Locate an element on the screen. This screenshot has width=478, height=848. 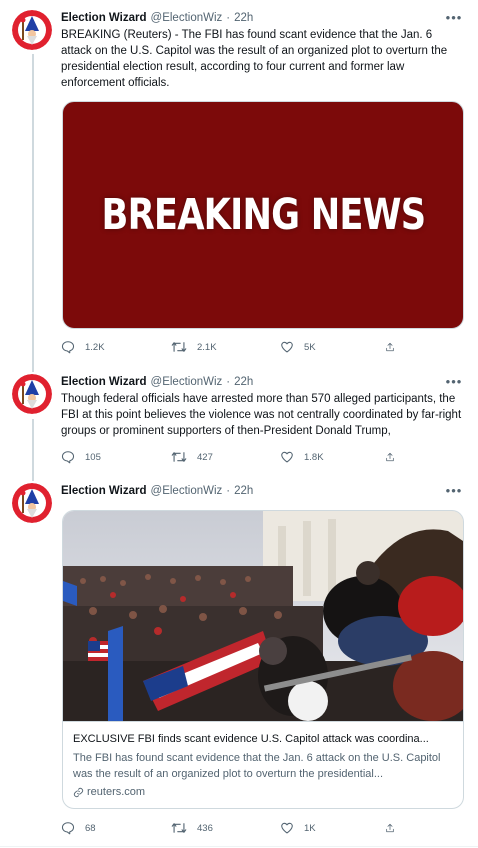
retweet-count: 436 is located at coordinates (205, 828).